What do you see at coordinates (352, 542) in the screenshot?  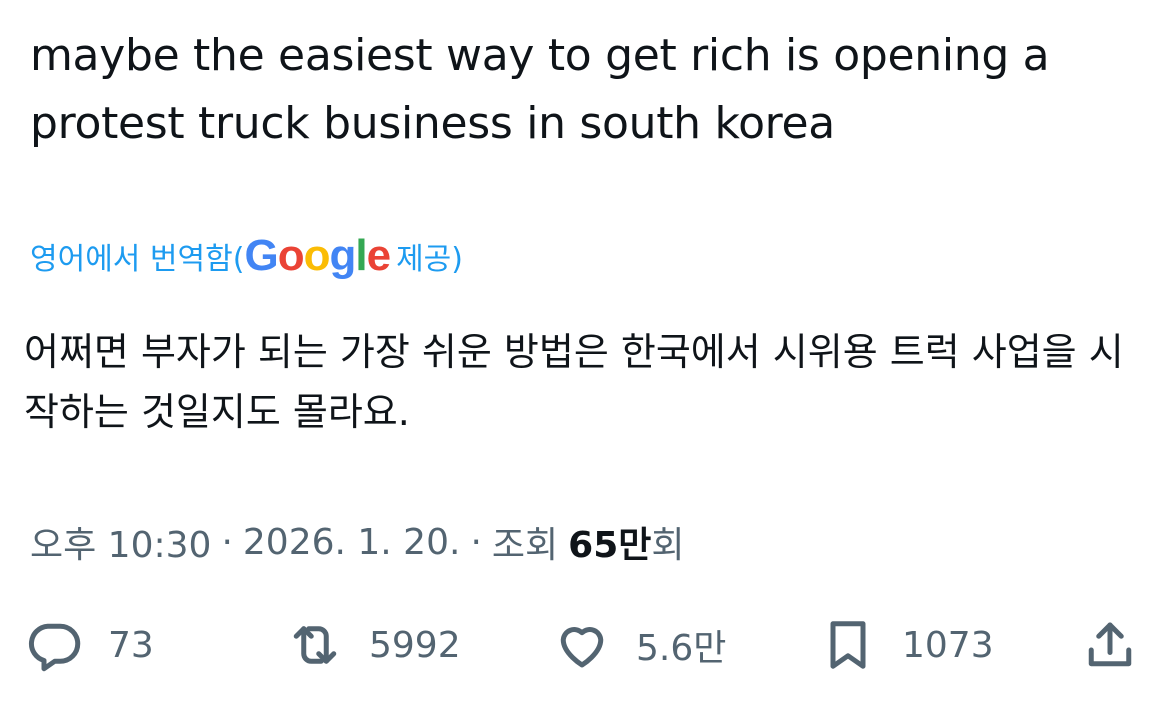 I see `tweet-date: 2026. 1. 20.` at bounding box center [352, 542].